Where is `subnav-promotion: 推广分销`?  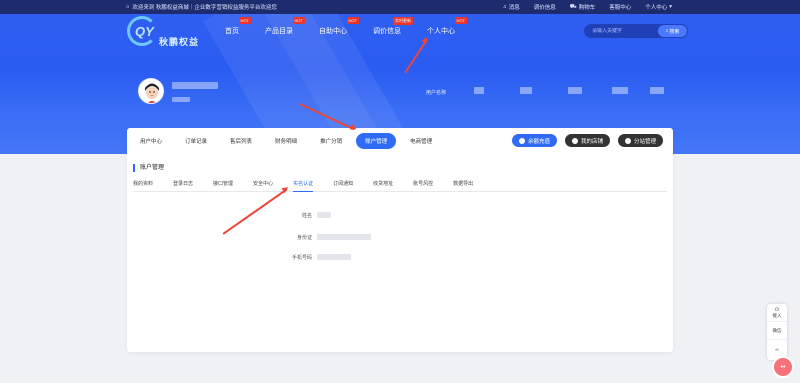 subnav-promotion: 推广分销 is located at coordinates (331, 141).